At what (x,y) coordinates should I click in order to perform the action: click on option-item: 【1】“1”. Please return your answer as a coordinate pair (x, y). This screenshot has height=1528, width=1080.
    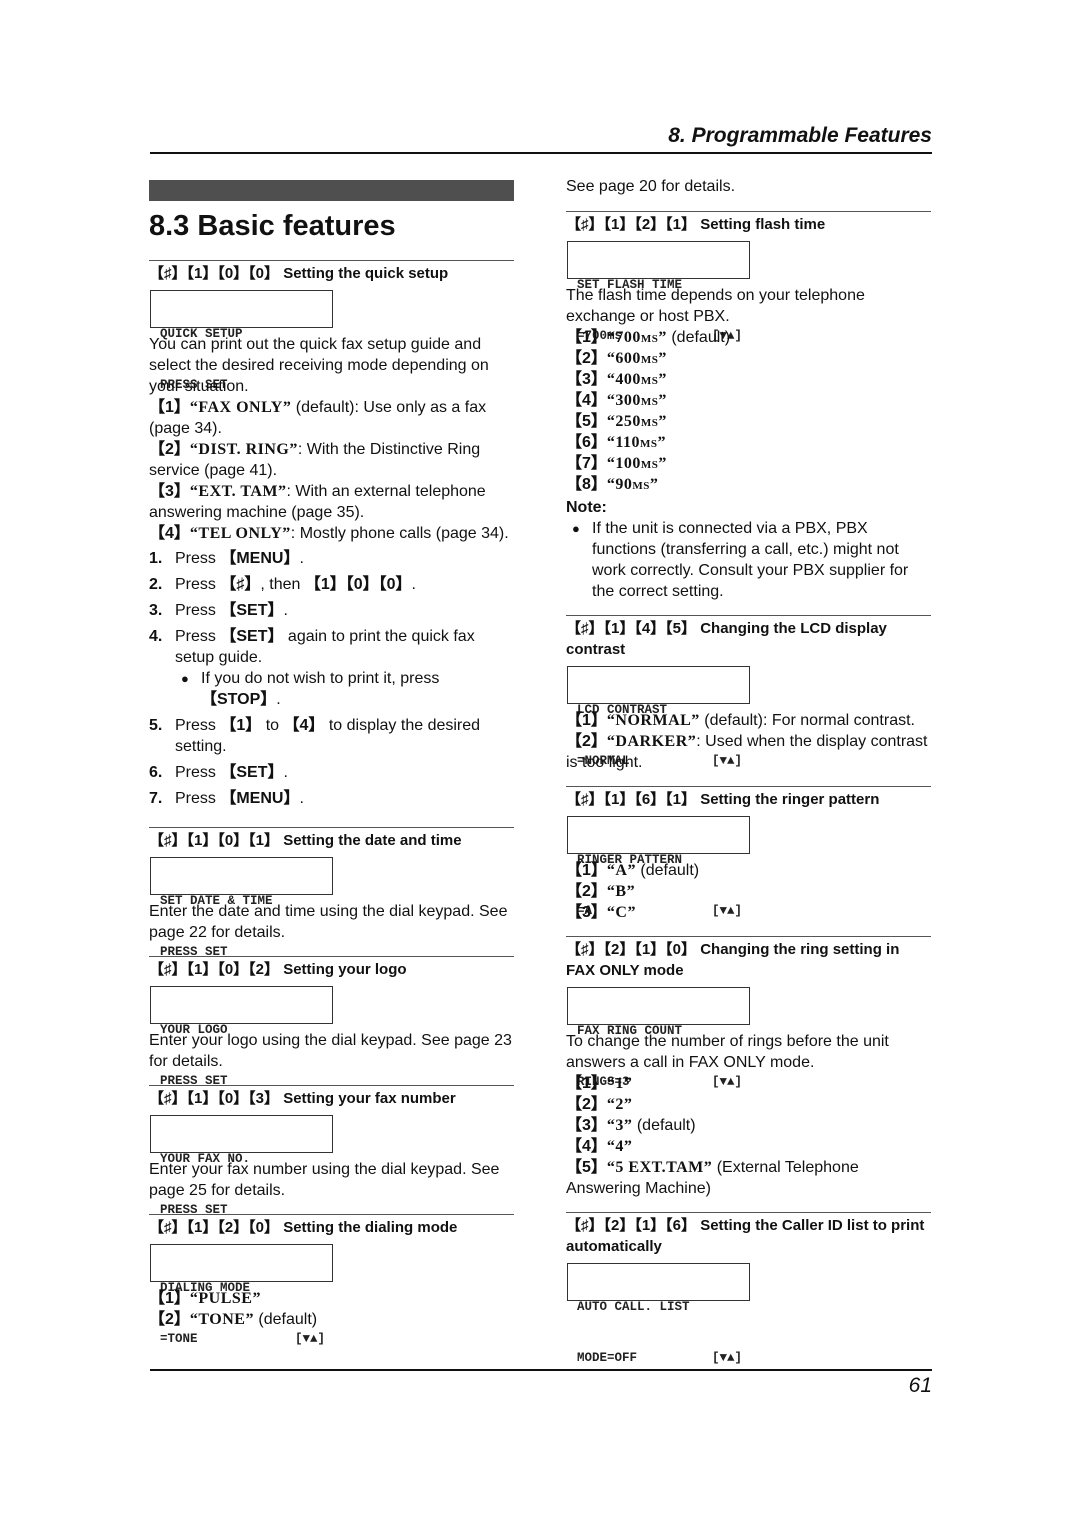
    Looking at the image, I should click on (748, 1083).